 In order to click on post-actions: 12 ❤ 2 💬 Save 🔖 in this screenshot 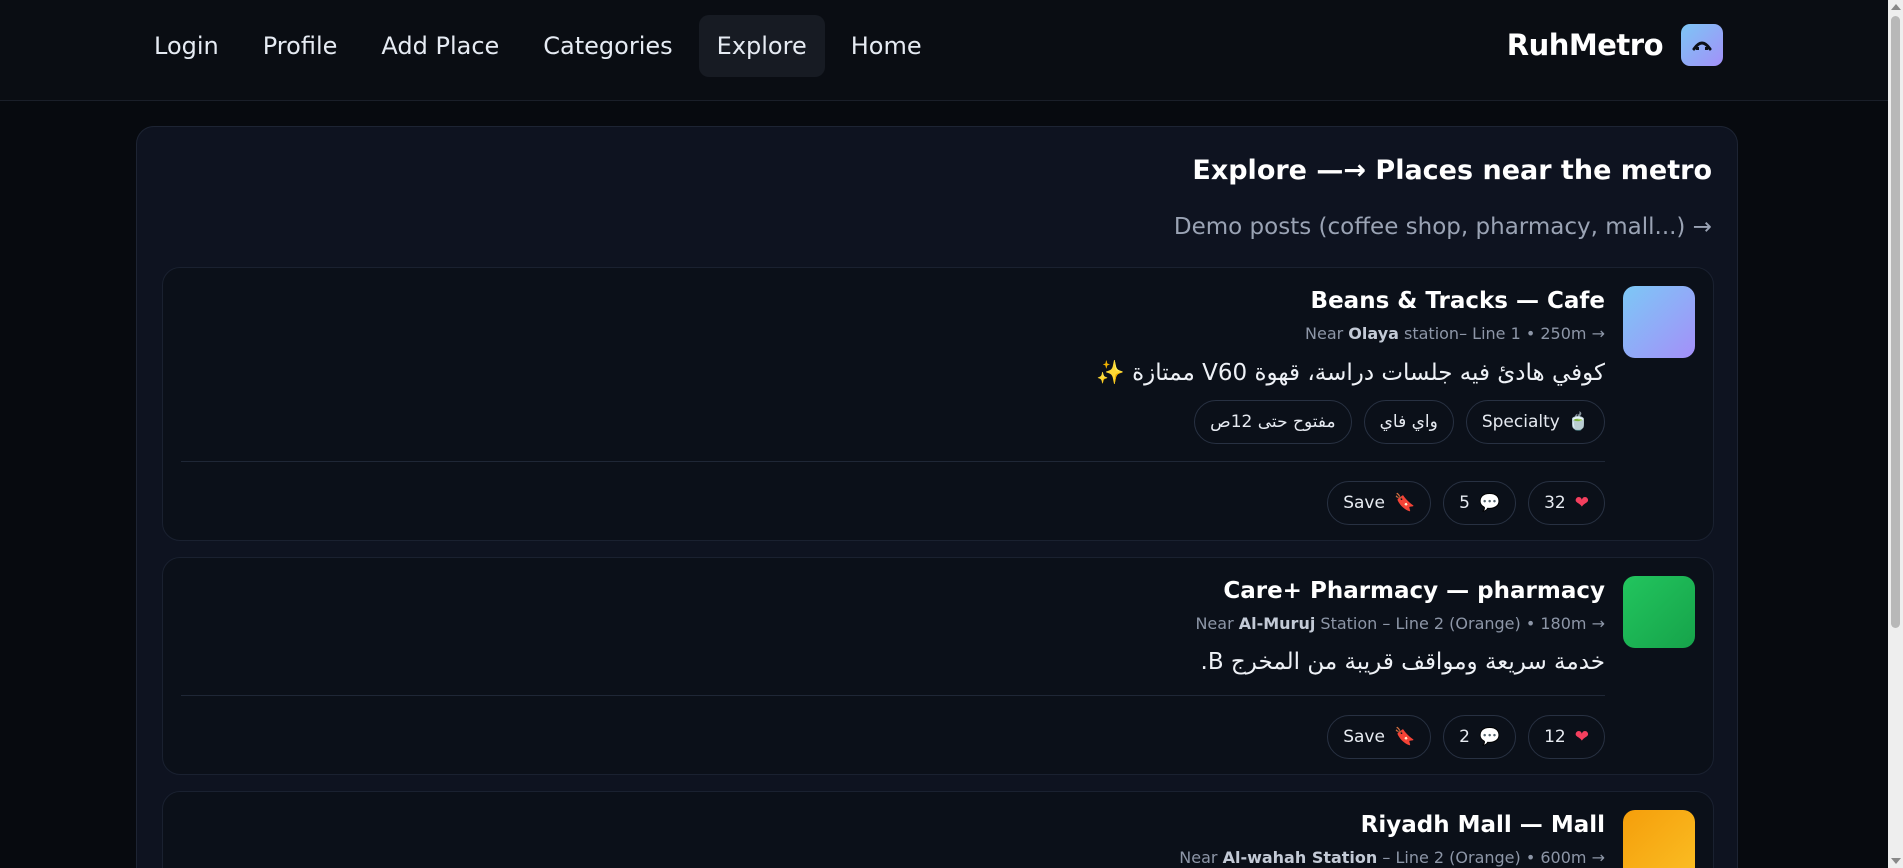, I will do `click(1466, 737)`.